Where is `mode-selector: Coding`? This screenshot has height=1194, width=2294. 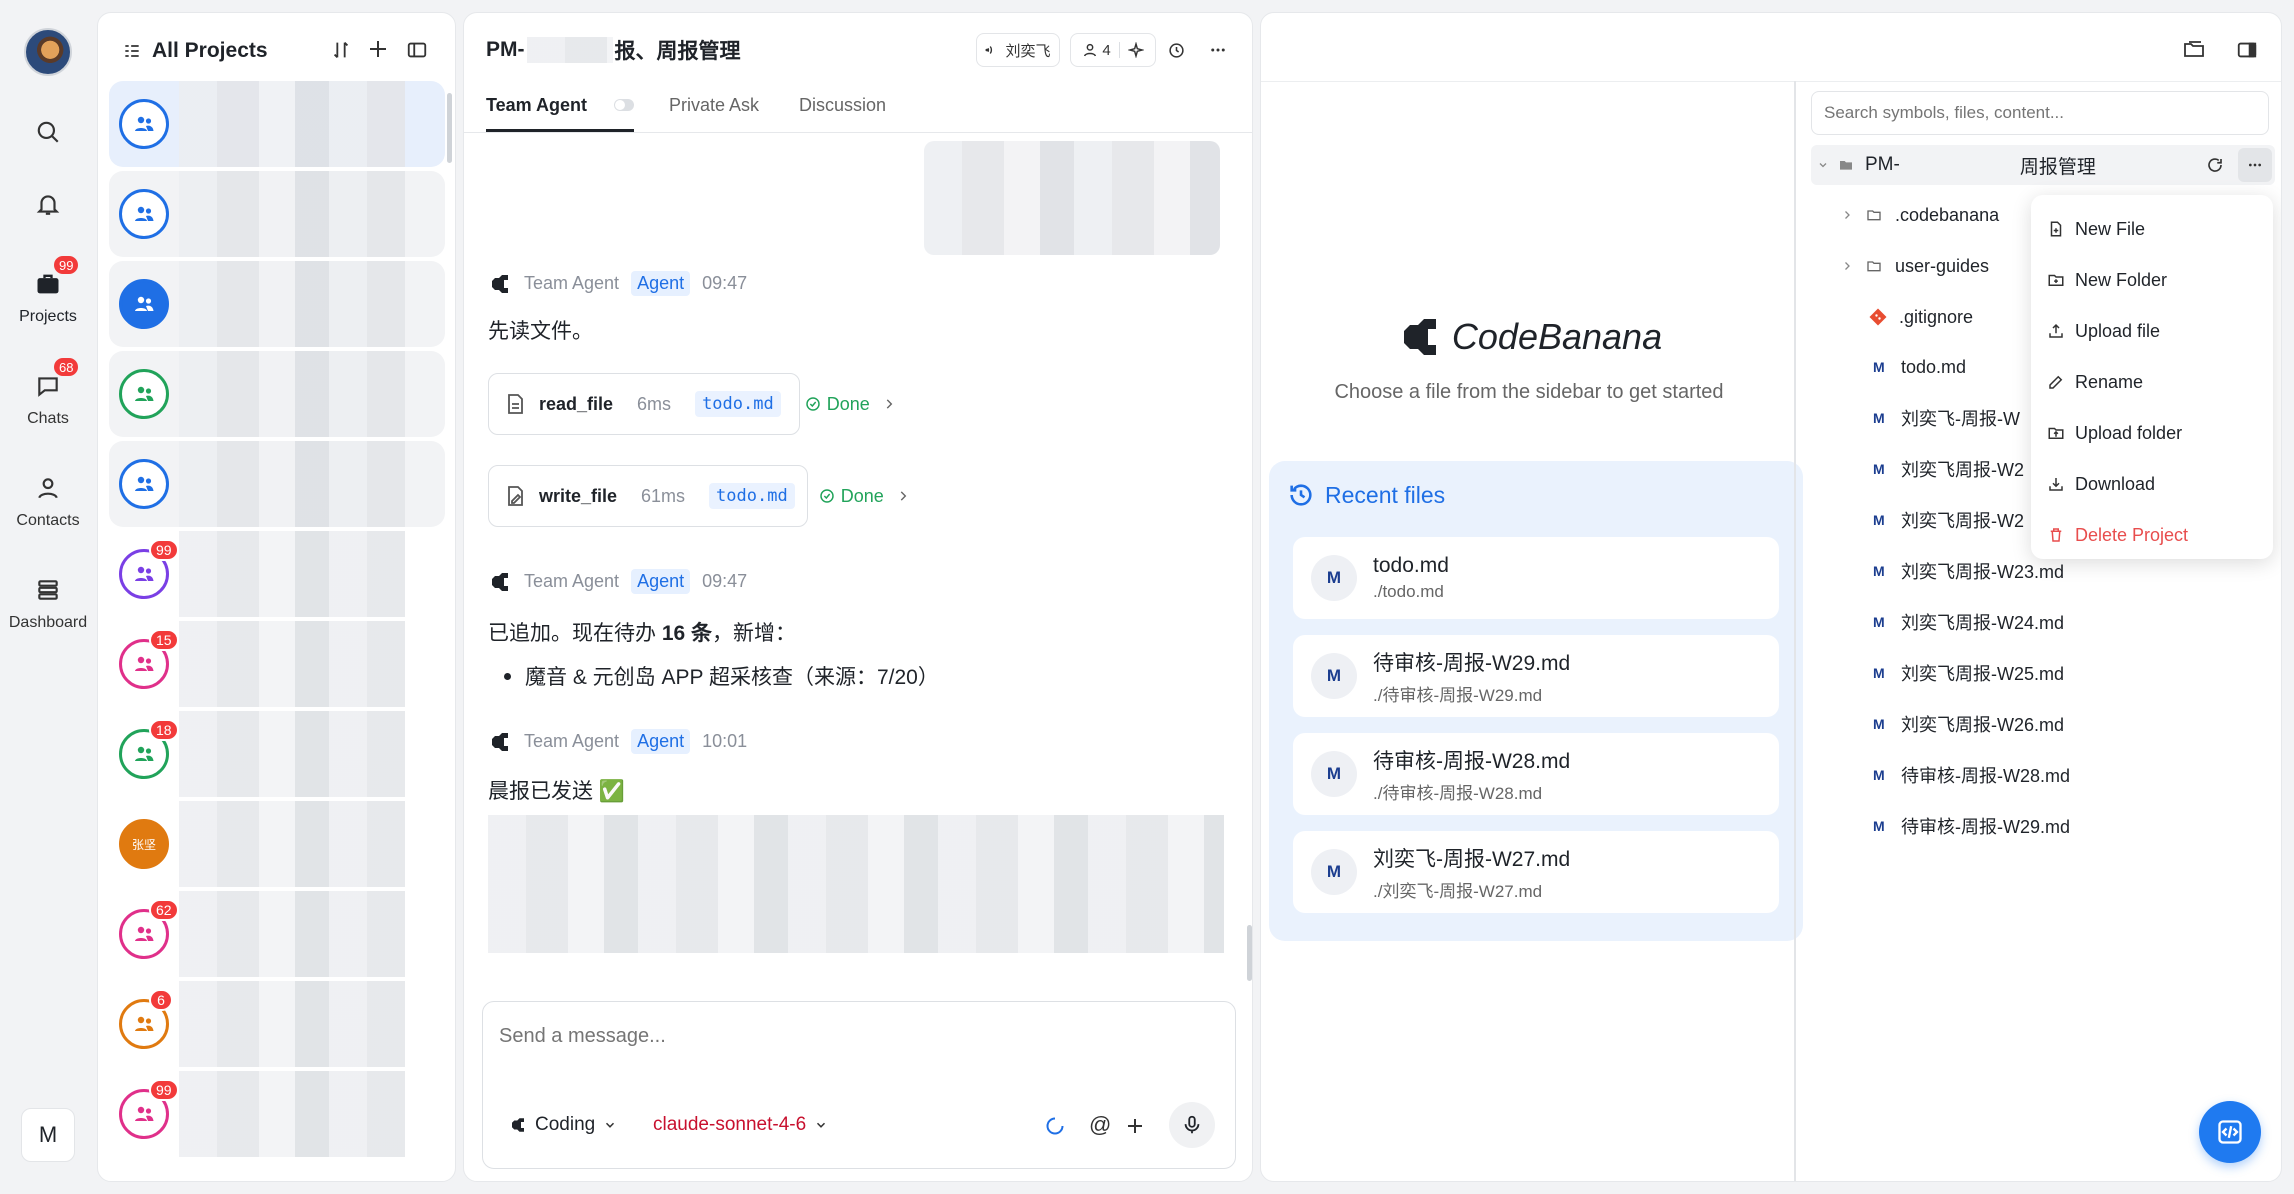 mode-selector: Coding is located at coordinates (563, 1125).